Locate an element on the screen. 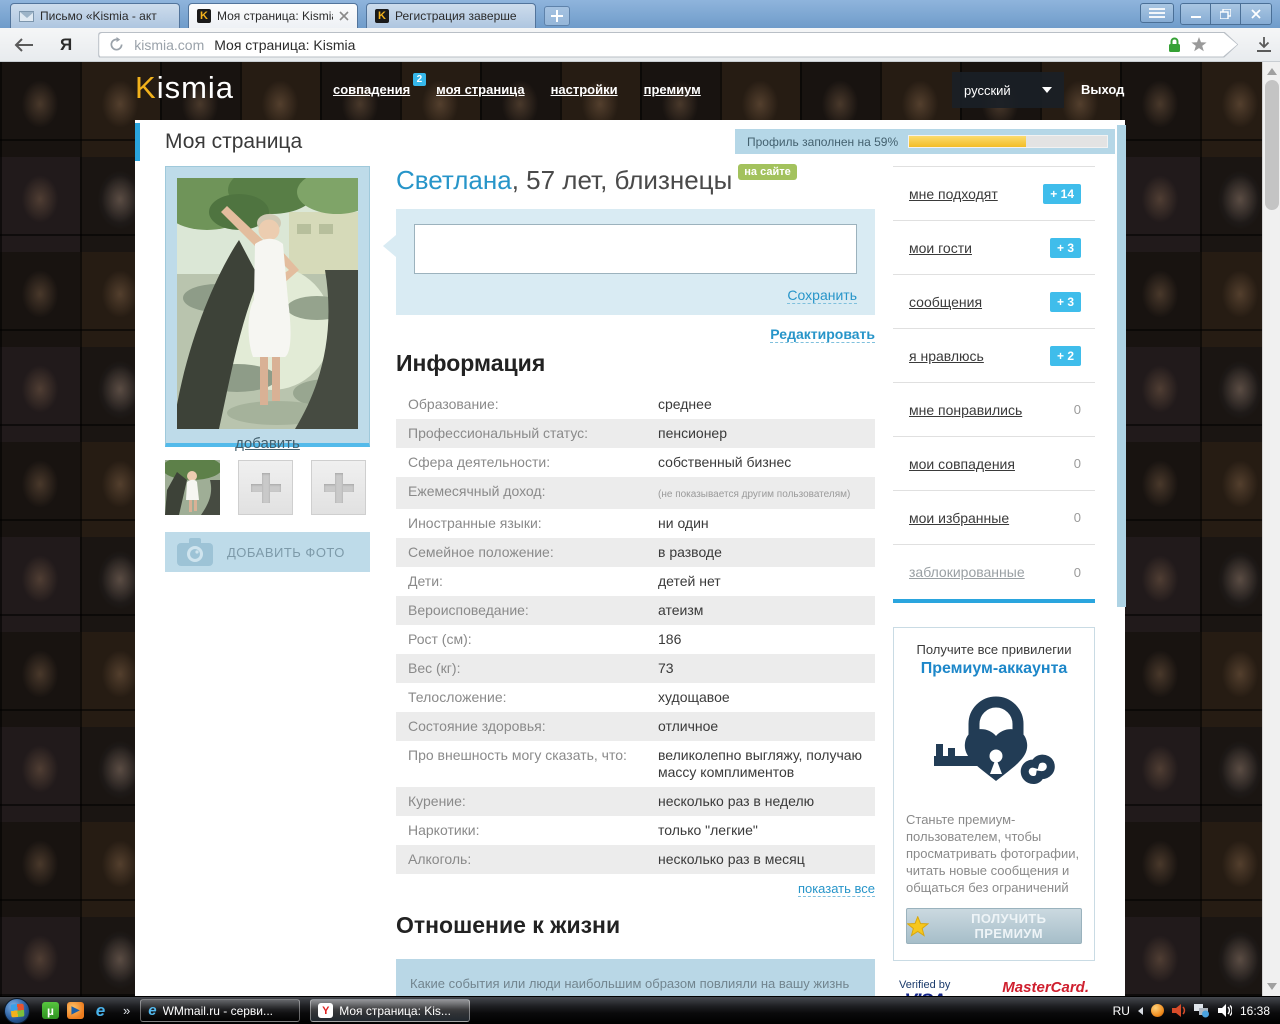 The image size is (1280, 1024). minimize-button is located at coordinates (1196, 14).